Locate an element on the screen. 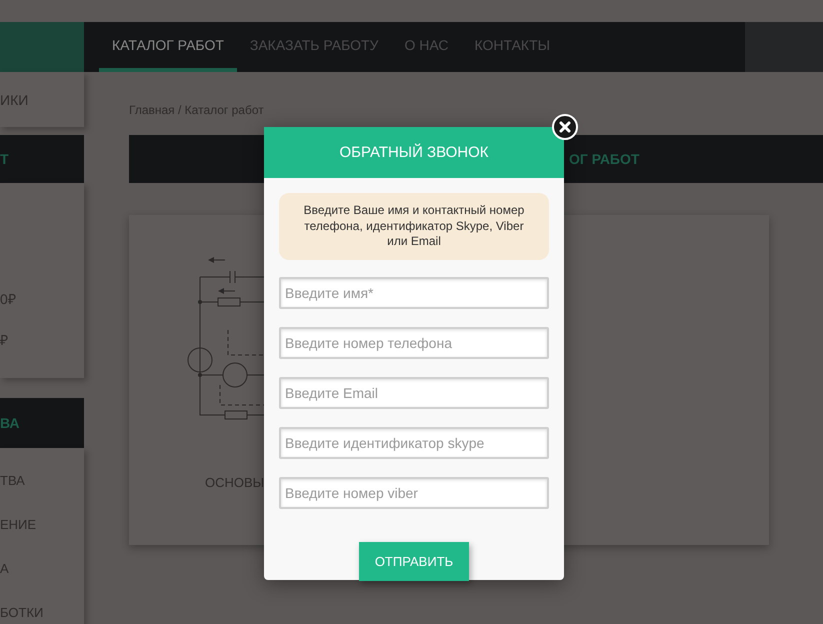 This screenshot has height=624, width=823. sidebar-heading: Т is located at coordinates (4, 159).